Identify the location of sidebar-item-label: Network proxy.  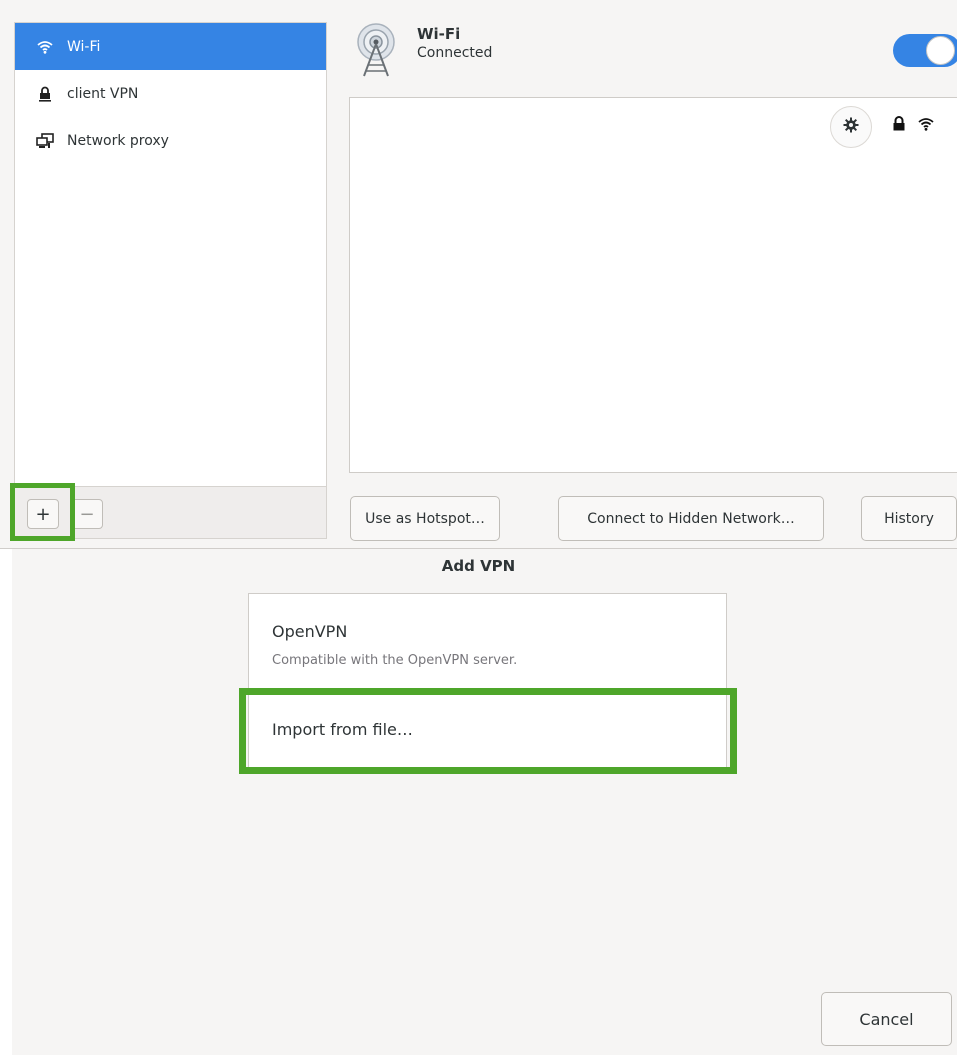
(118, 140).